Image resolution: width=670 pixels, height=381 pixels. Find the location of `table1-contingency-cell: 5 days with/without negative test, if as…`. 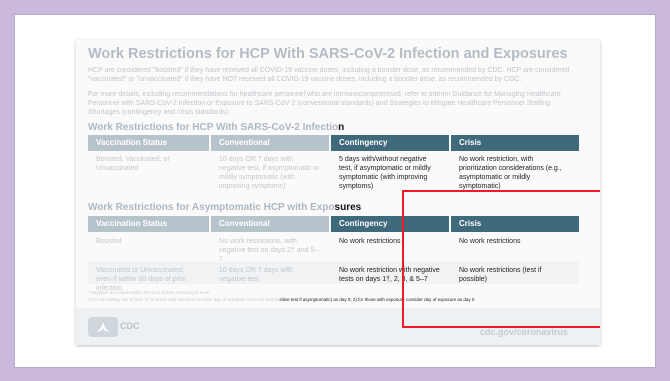

table1-contingency-cell: 5 days with/without negative test, if as… is located at coordinates (385, 173).